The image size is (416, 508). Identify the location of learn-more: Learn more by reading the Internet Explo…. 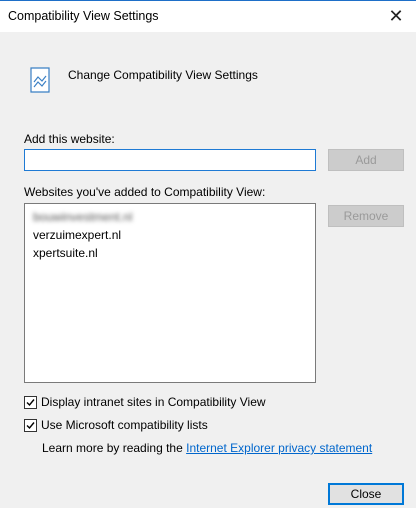
(207, 448).